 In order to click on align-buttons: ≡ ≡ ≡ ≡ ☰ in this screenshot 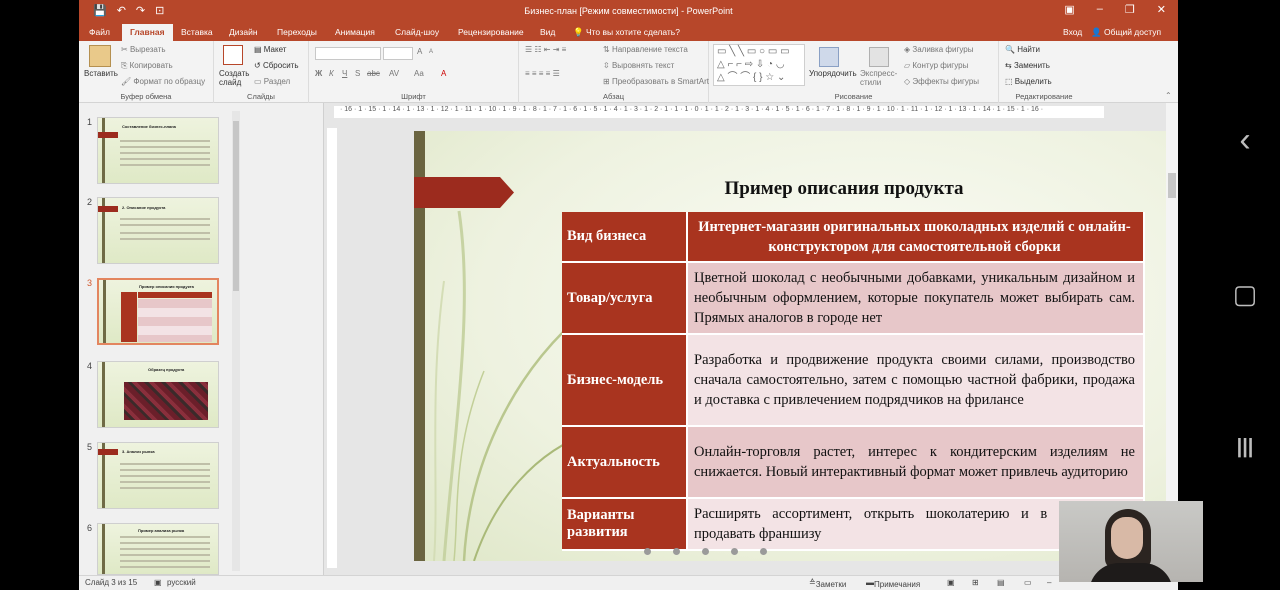, I will do `click(542, 73)`.